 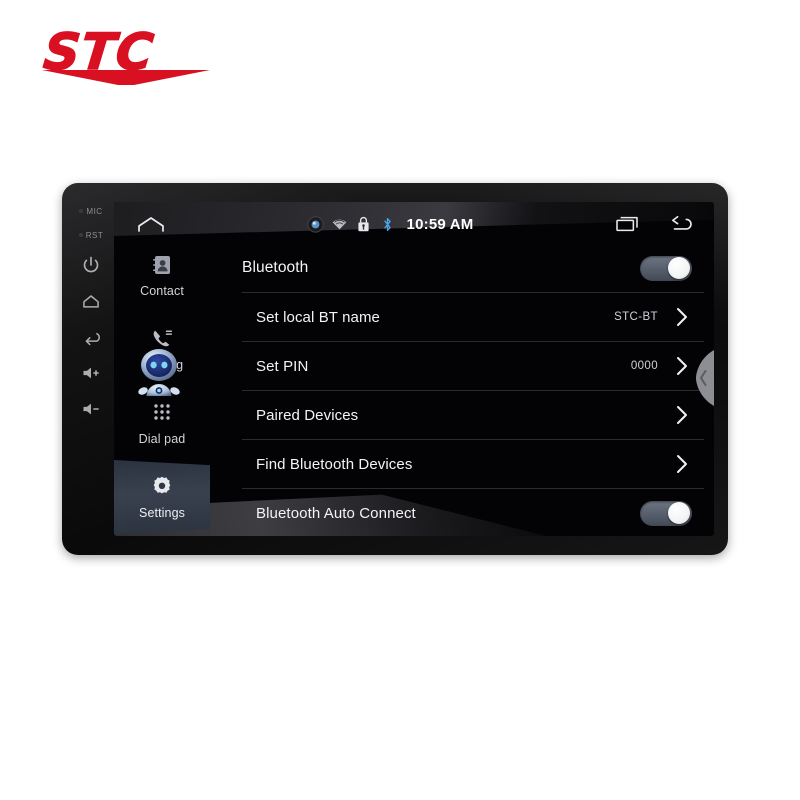 I want to click on sidebar-item-call-log: Call log, so click(x=162, y=349).